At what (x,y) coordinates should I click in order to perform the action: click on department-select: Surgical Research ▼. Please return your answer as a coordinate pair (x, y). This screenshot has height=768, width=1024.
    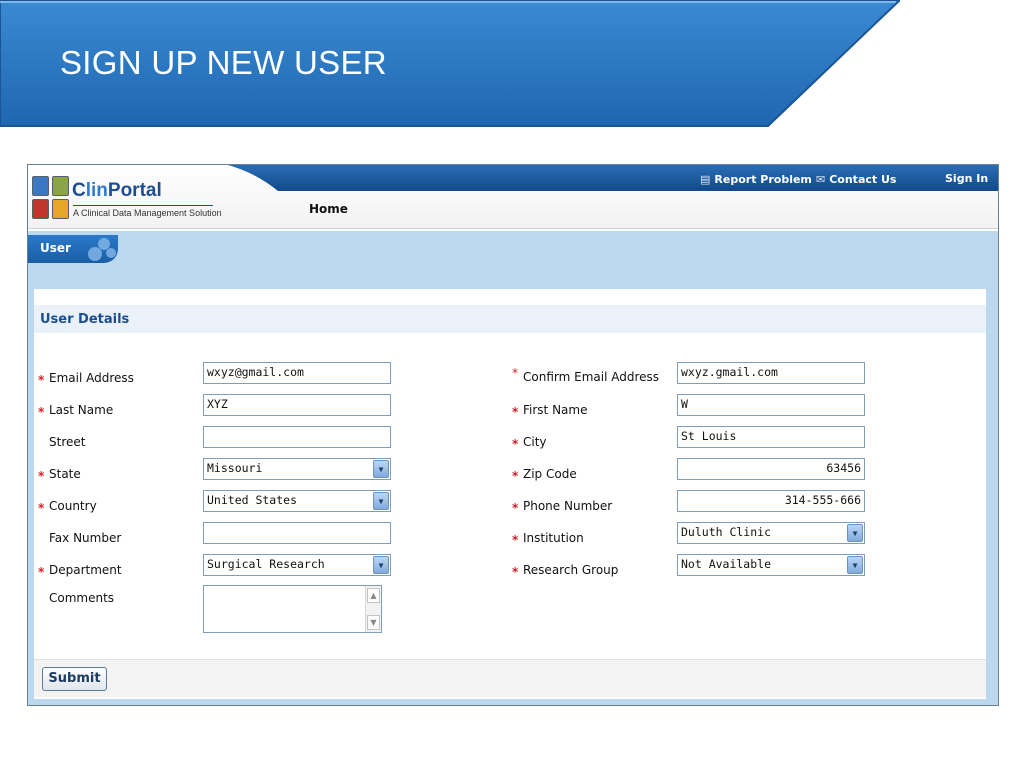
    Looking at the image, I should click on (297, 565).